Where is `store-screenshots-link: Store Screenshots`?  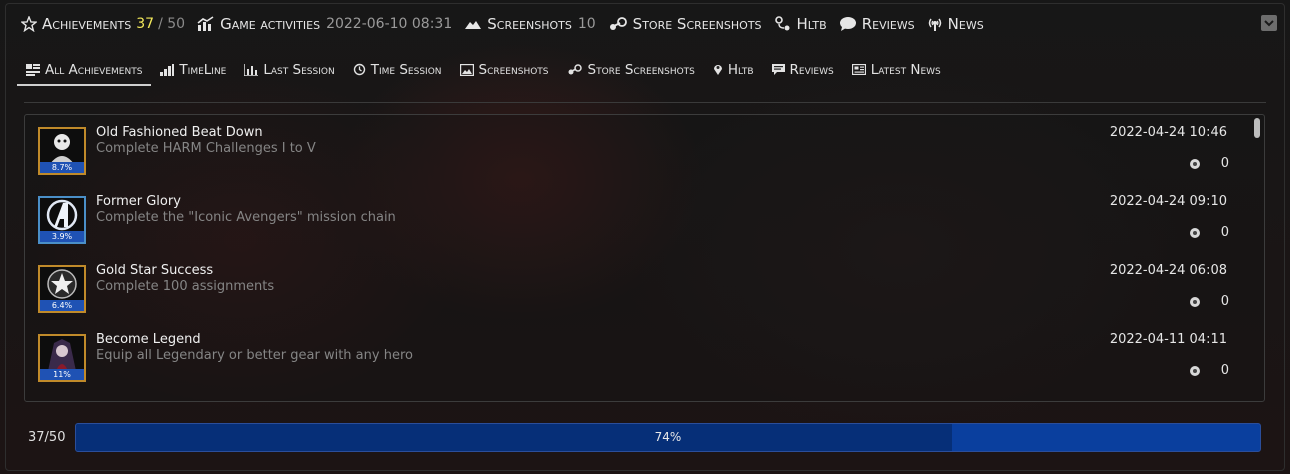 store-screenshots-link: Store Screenshots is located at coordinates (685, 24).